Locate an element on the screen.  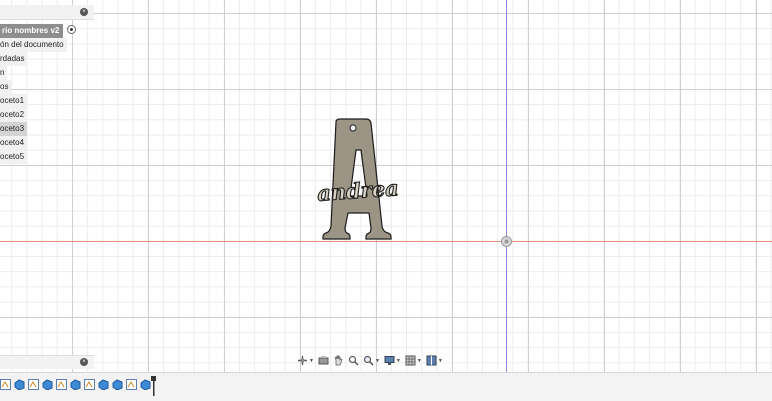
browser-item-origin: n is located at coordinates (47, 73).